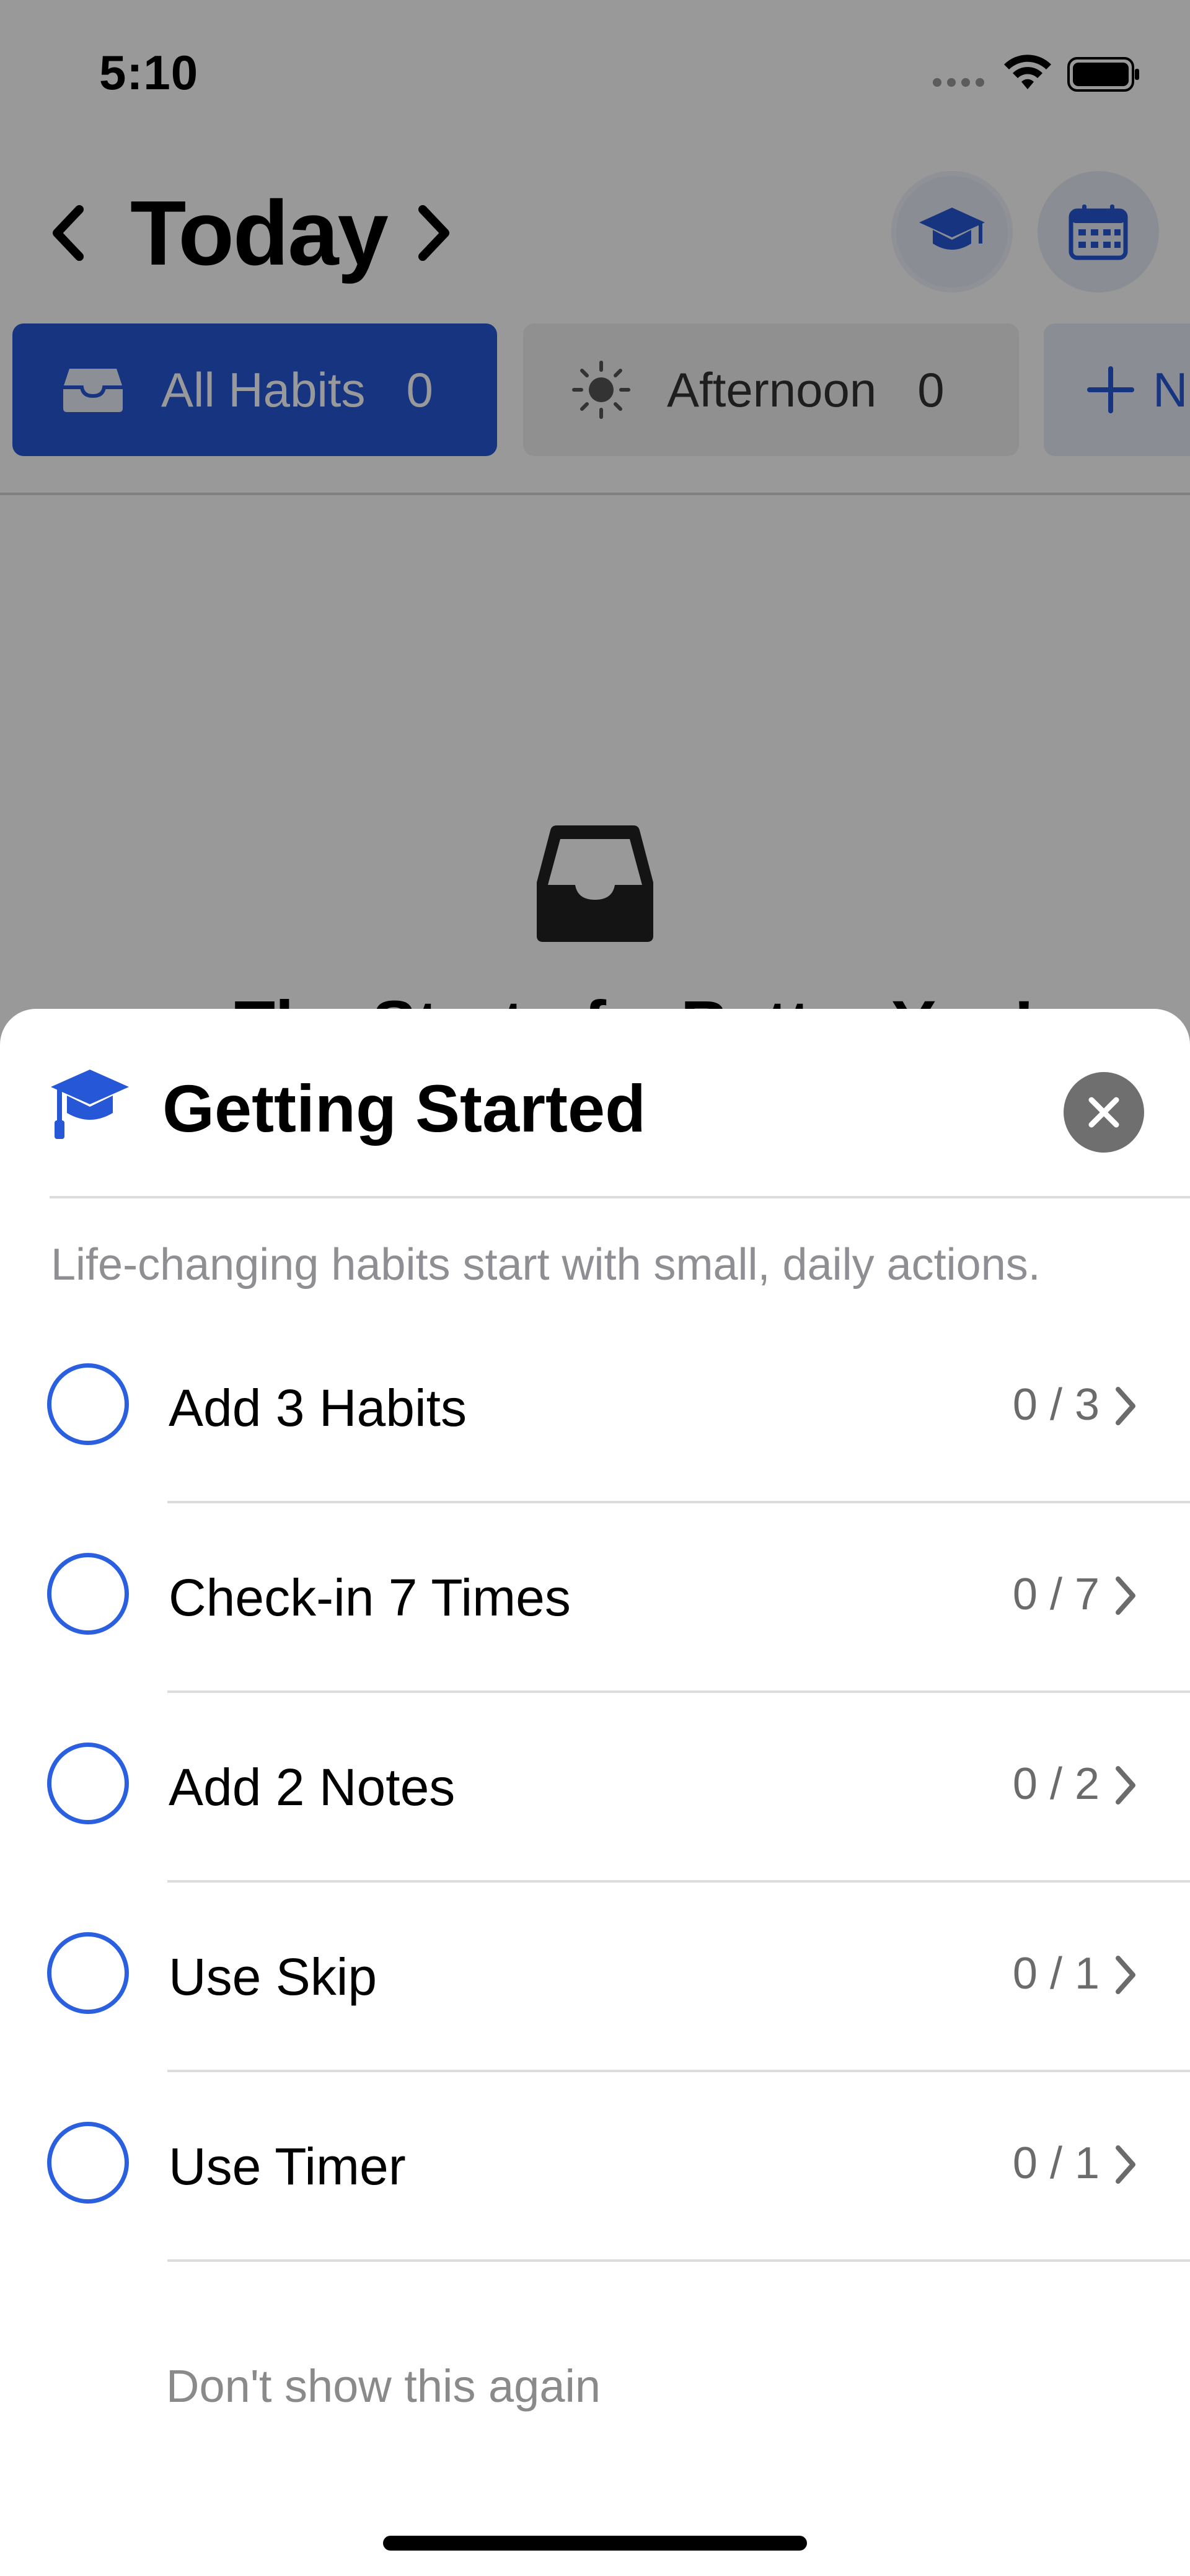 The image size is (1190, 2576). I want to click on close-icon, so click(1103, 1112).